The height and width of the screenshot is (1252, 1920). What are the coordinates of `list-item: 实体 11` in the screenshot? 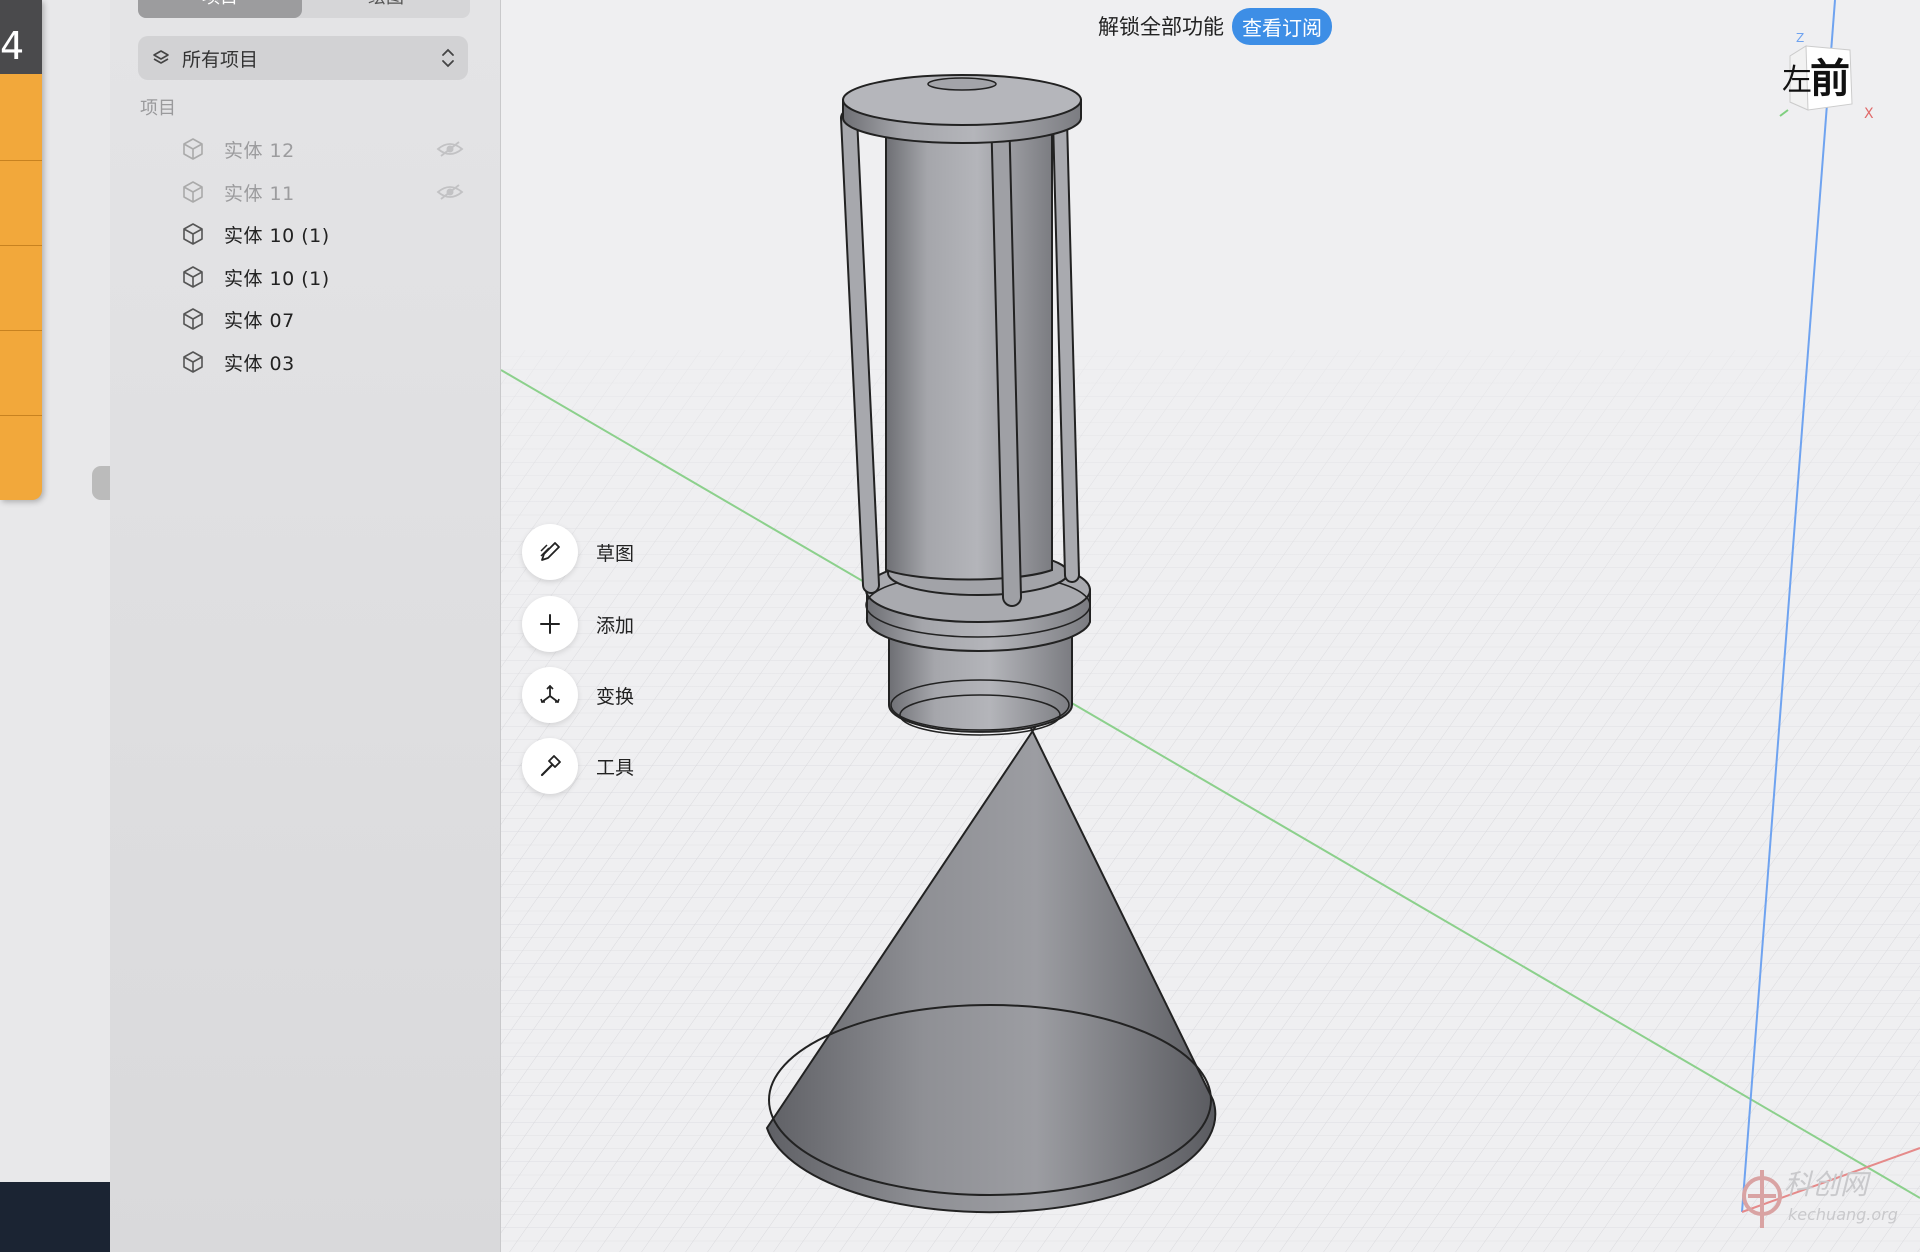 It's located at (330, 192).